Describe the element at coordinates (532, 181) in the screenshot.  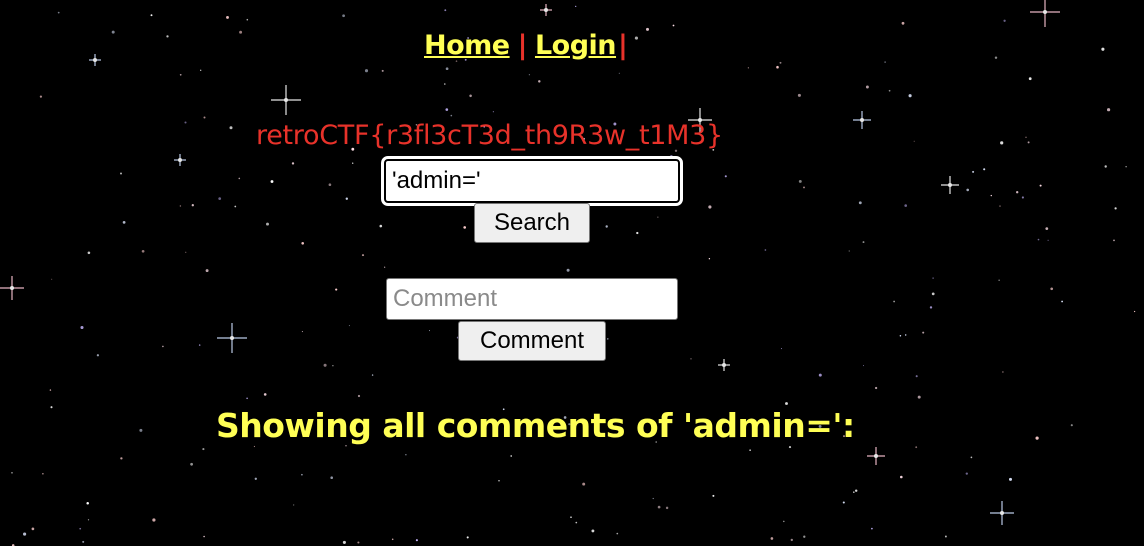
I see `search-input` at that location.